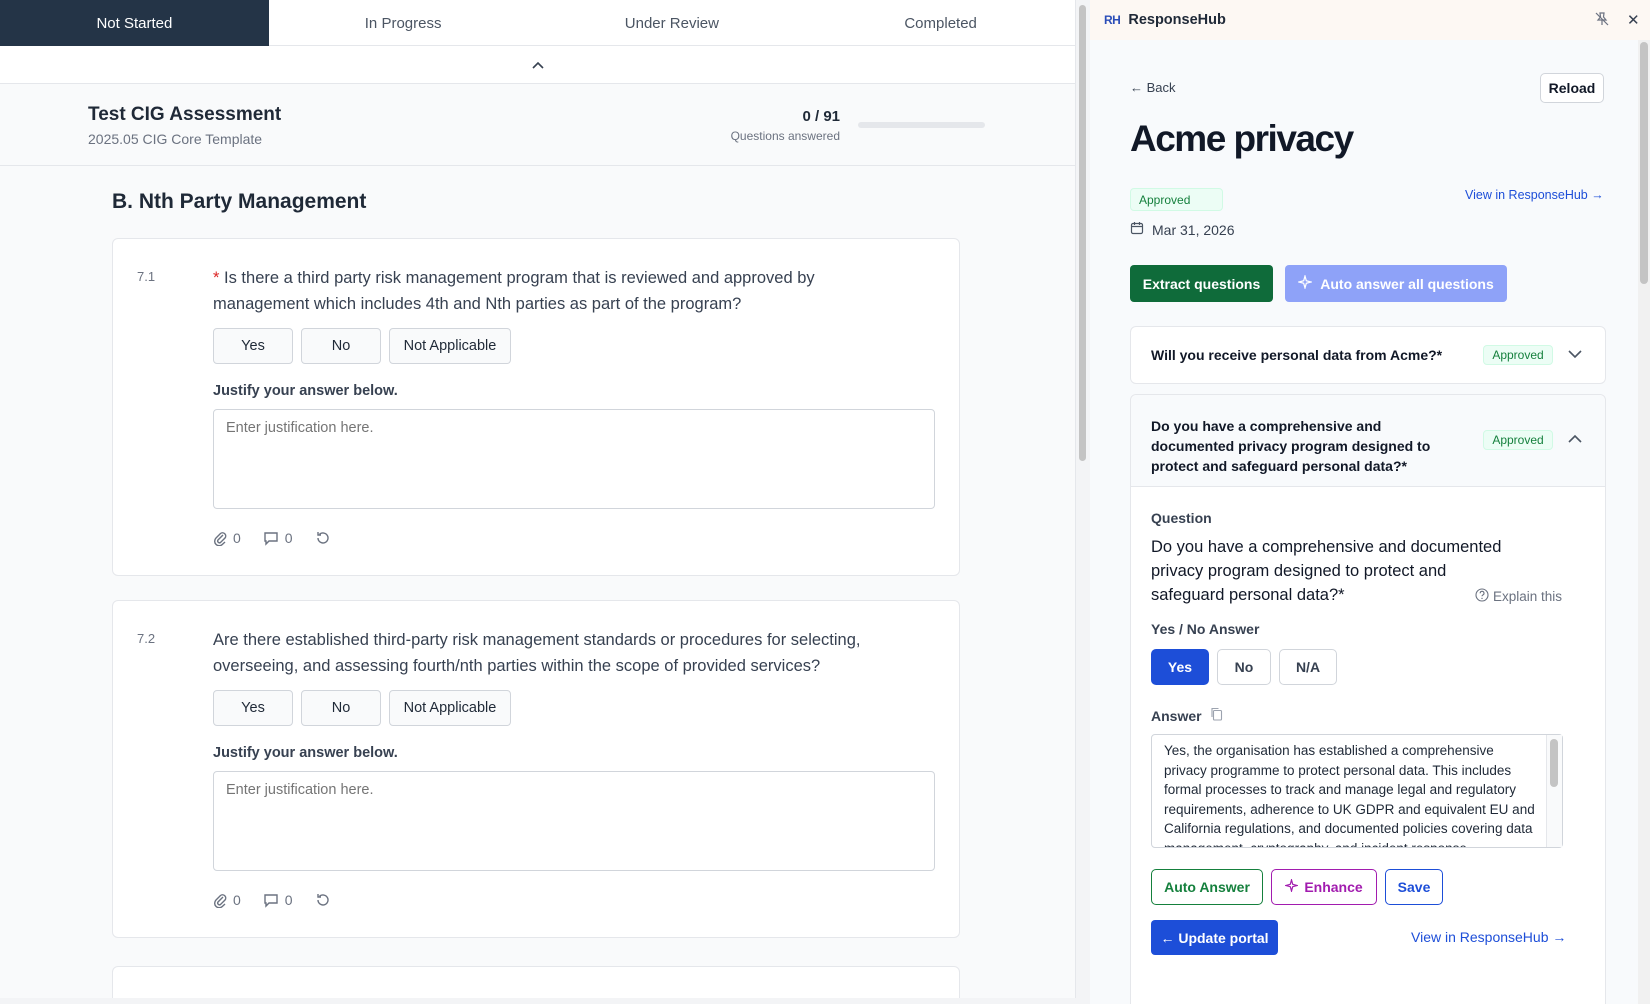  I want to click on left-scrollbar-thumb, so click(1082, 233).